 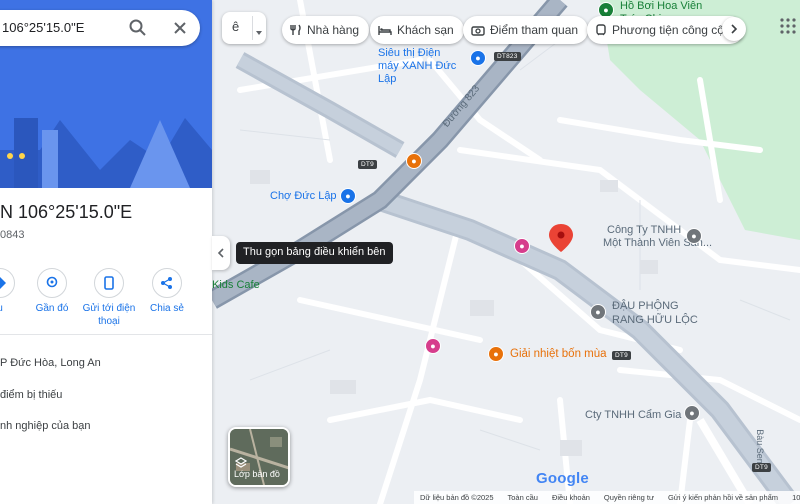 What do you see at coordinates (433, 346) in the screenshot?
I see `pink2-poi-icon: ●` at bounding box center [433, 346].